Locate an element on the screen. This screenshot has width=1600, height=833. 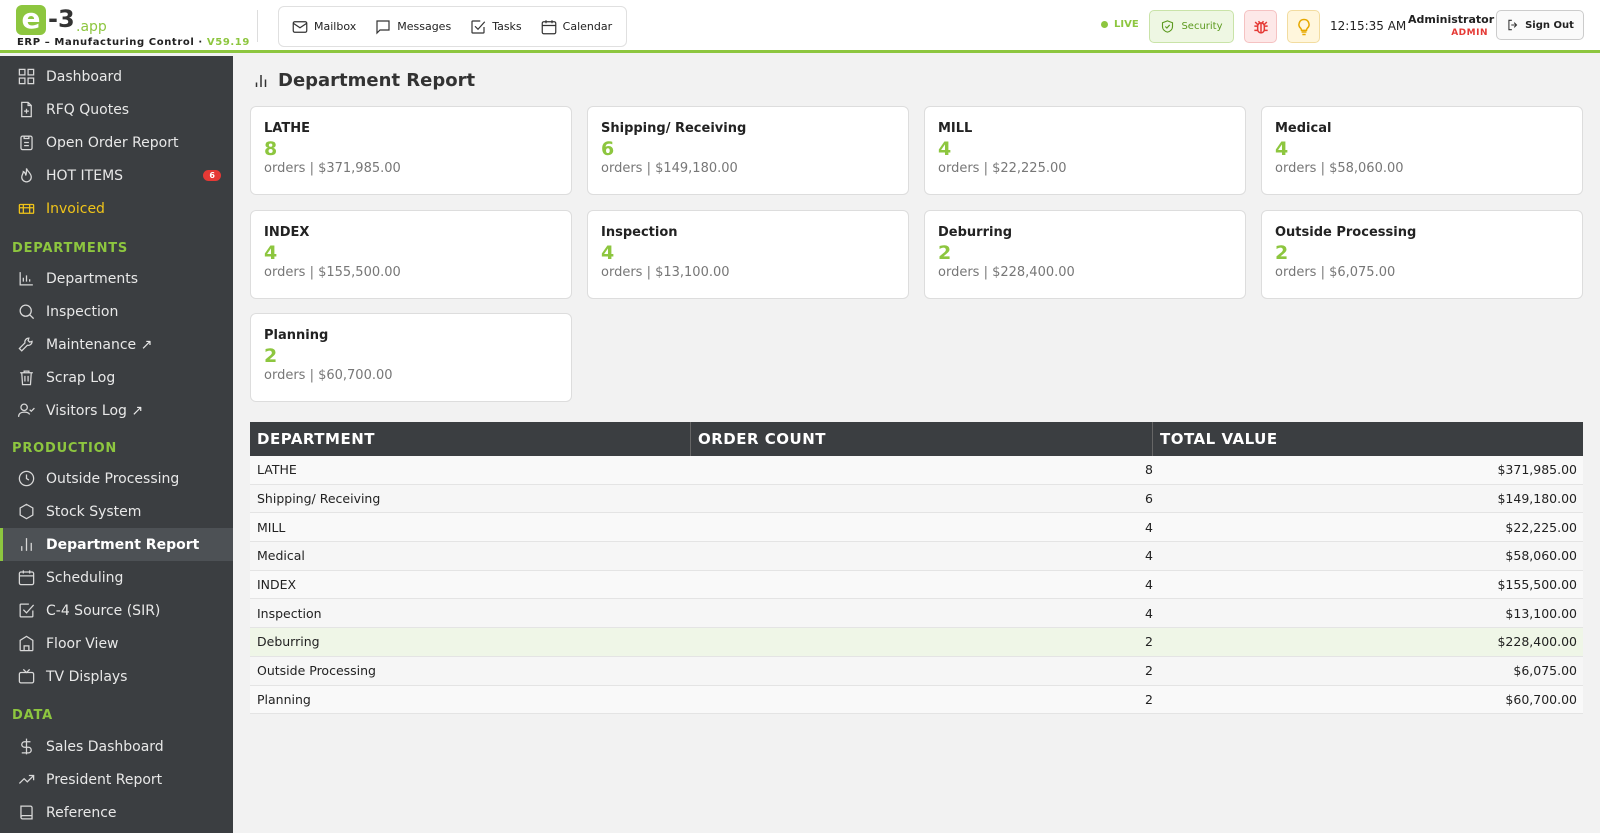
sidebar-item-floor-view: Floor View is located at coordinates (116, 643).